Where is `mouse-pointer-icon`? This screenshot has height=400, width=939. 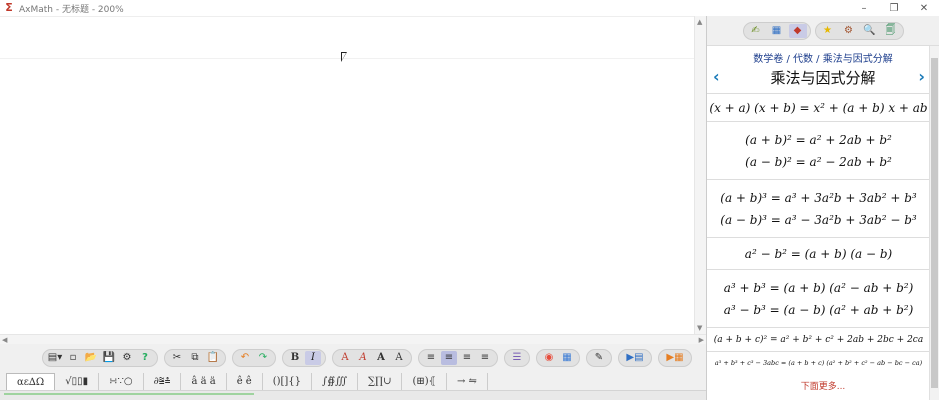 mouse-pointer-icon is located at coordinates (344, 57).